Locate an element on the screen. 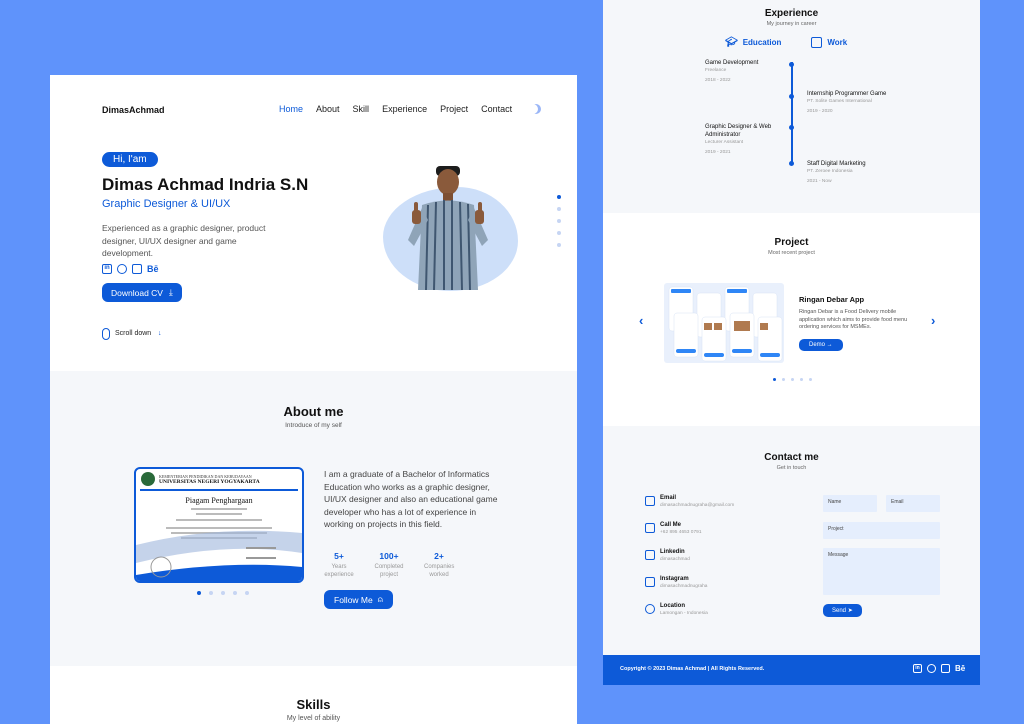 The width and height of the screenshot is (1024, 724). user-add-icon: ⍝ is located at coordinates (380, 599).